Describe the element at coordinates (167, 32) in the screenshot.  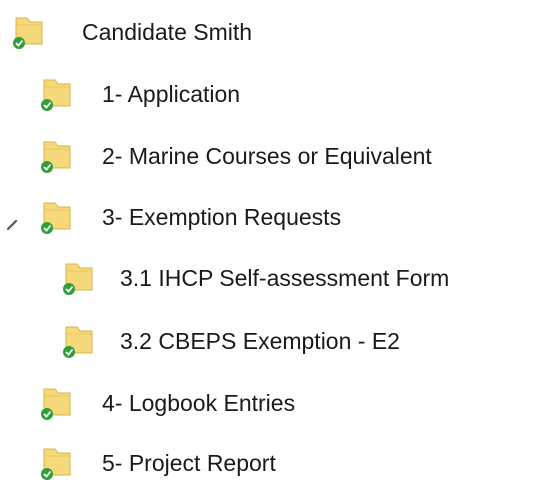
I see `tree-item-label: Candidate Smith` at that location.